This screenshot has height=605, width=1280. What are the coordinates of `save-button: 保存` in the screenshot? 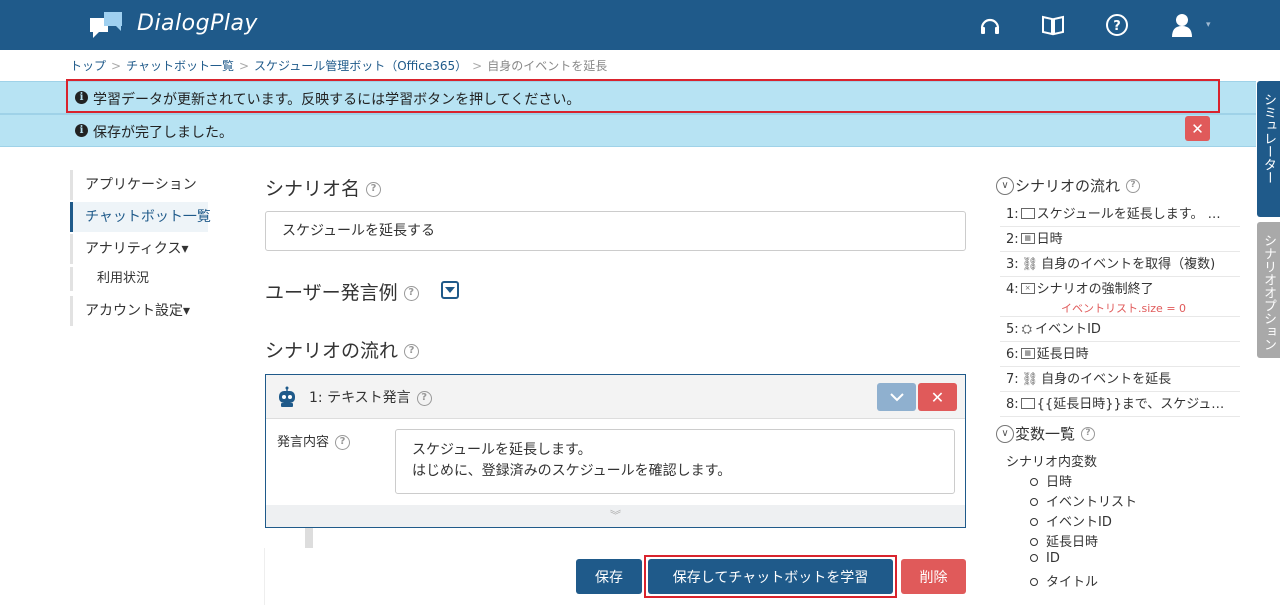 It's located at (609, 576).